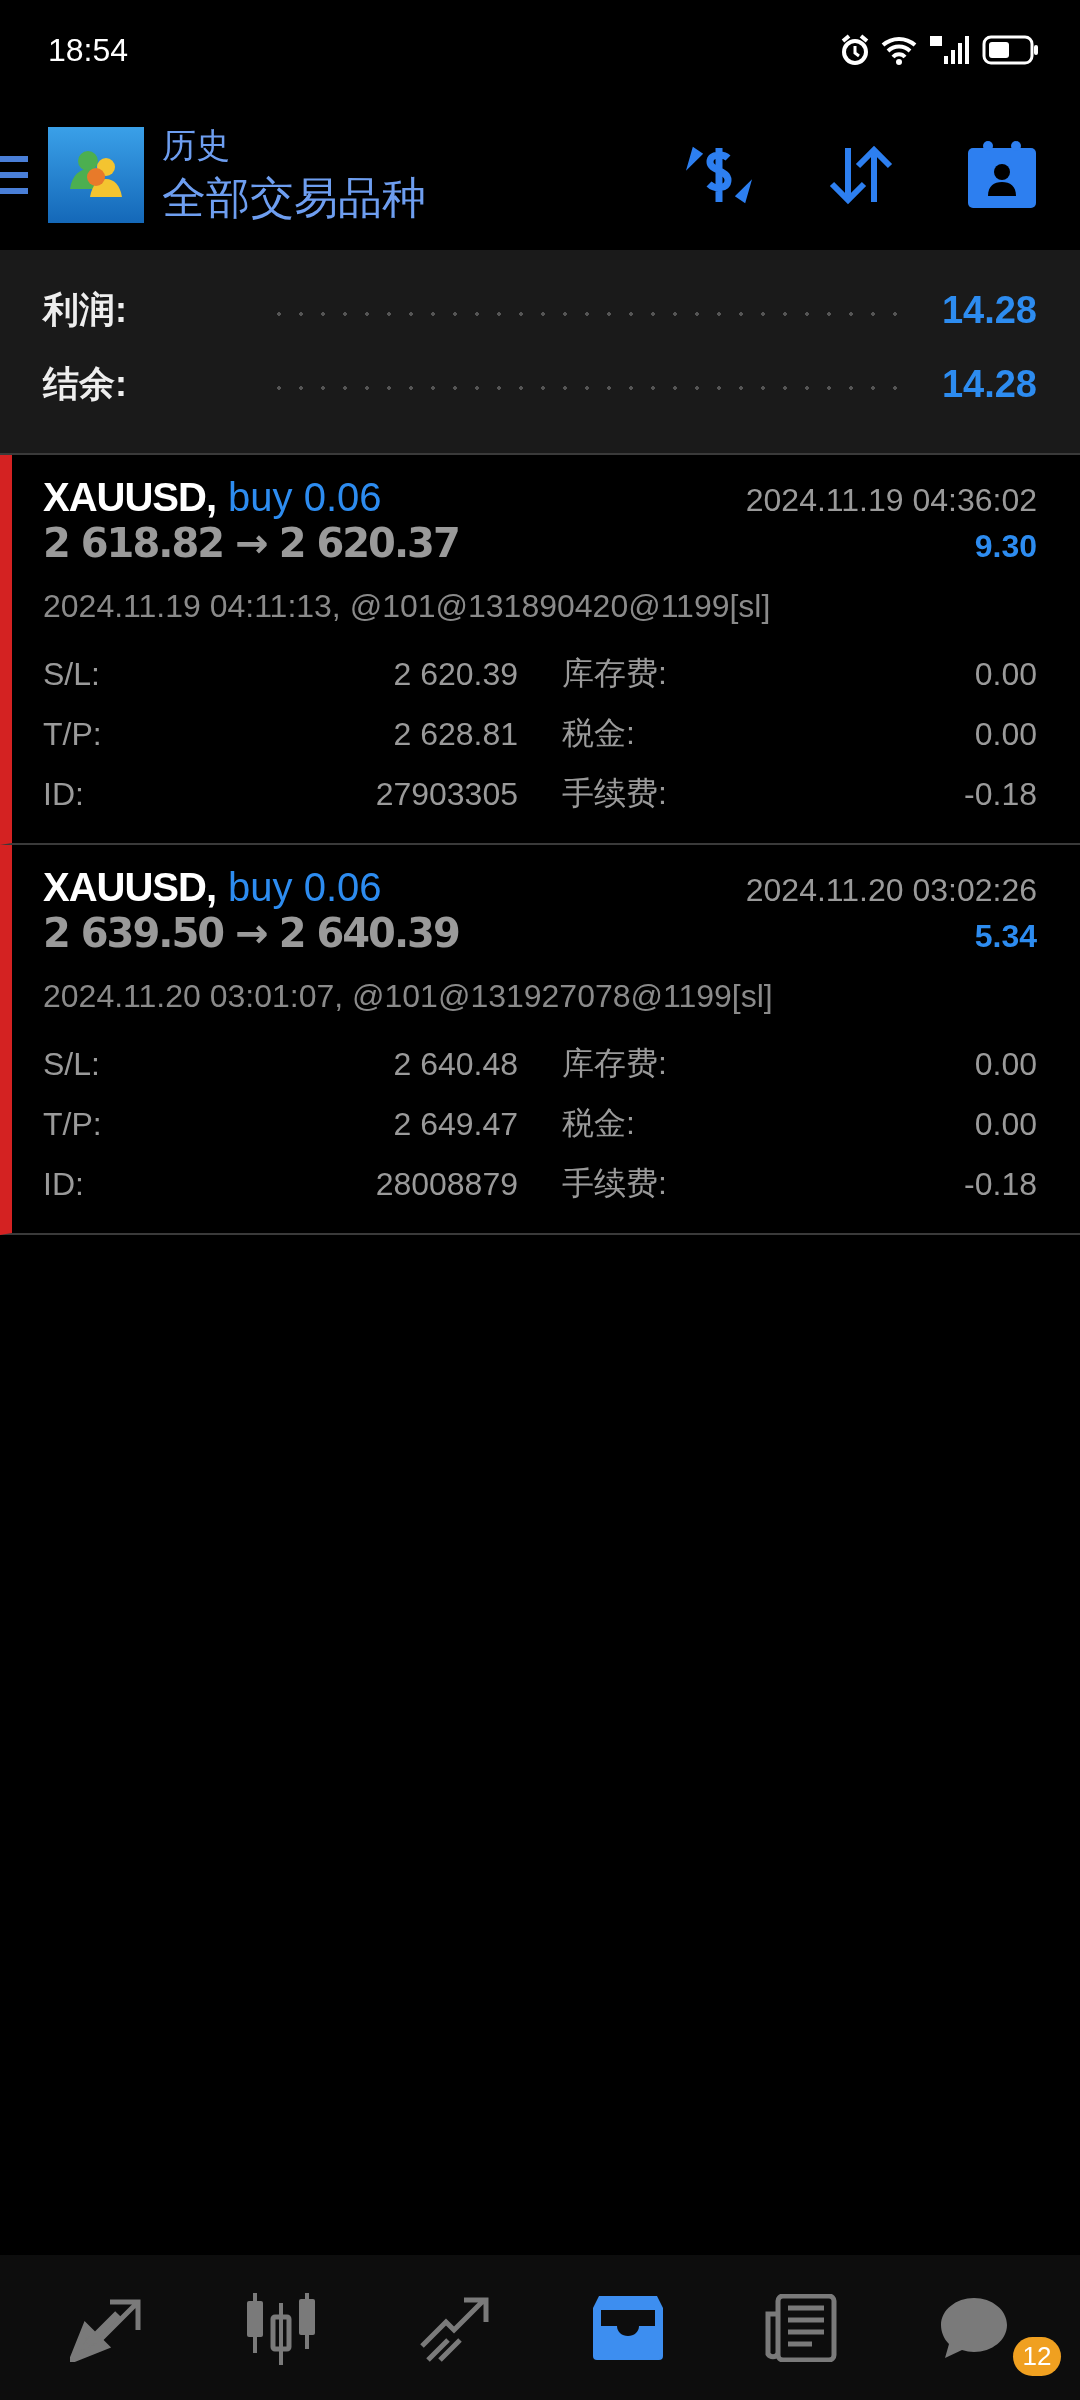 The height and width of the screenshot is (2400, 1080). I want to click on summary-label: 利润:, so click(85, 309).